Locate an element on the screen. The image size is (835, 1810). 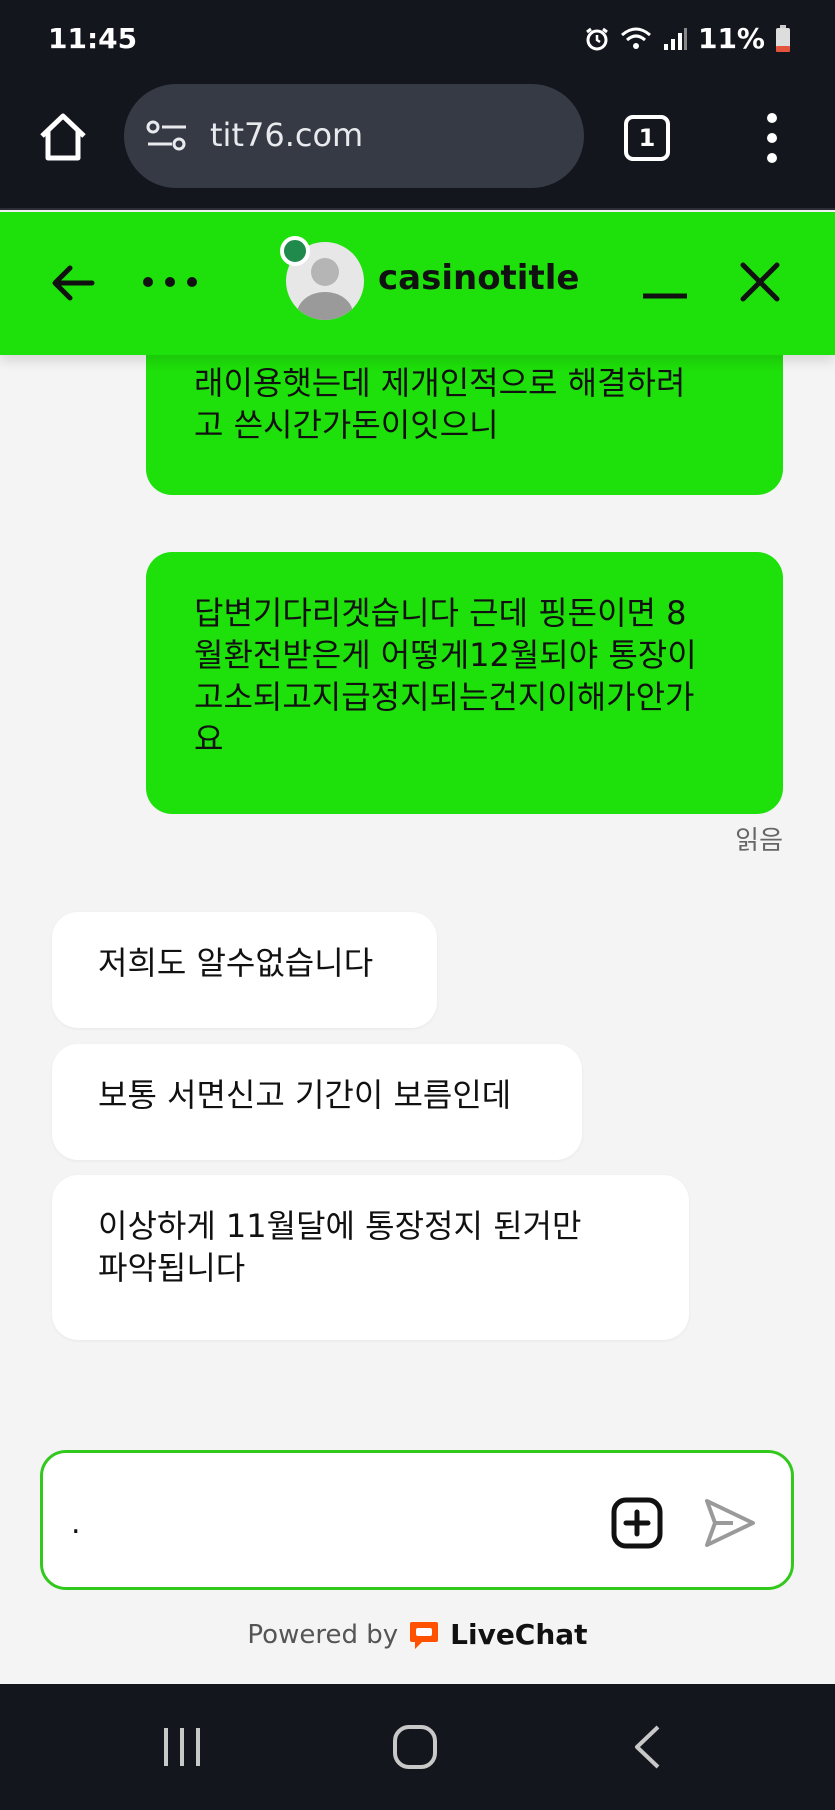
recent-apps-button is located at coordinates (182, 1747).